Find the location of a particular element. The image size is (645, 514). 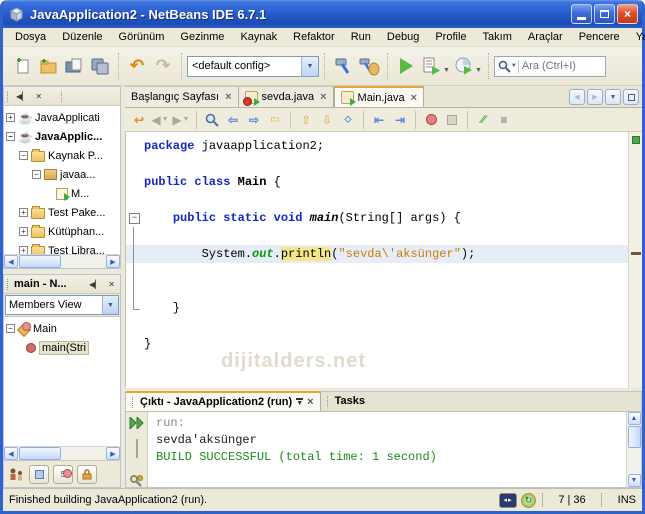

scroll-down-icon: ▼ is located at coordinates (634, 480).